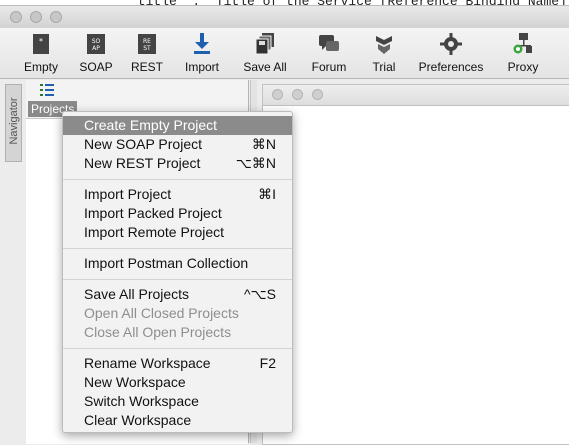 This screenshot has height=445, width=569. I want to click on zoom-window-button, so click(56, 17).